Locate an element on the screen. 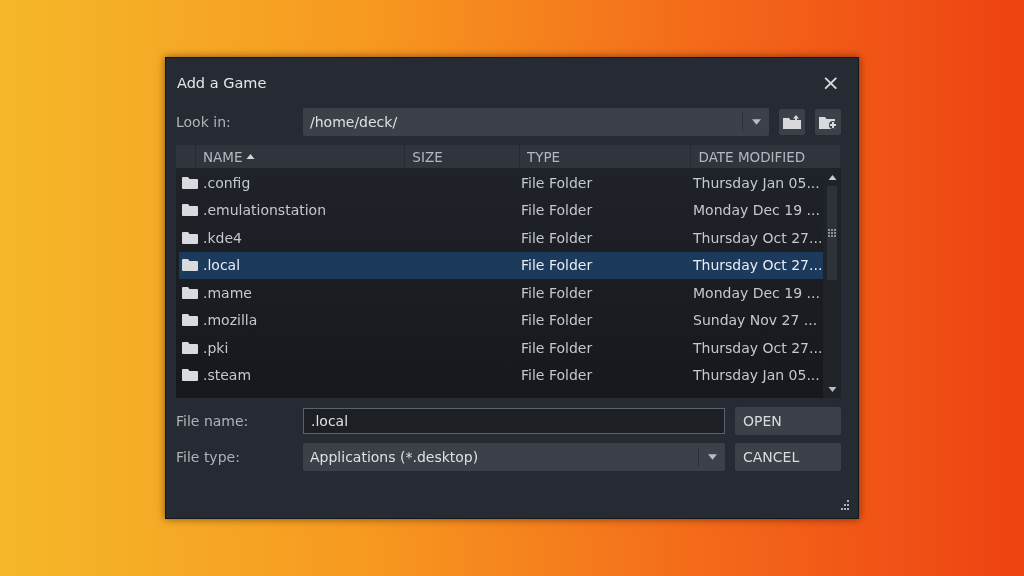 This screenshot has height=576, width=1024. cancel-button: CANCEL is located at coordinates (788, 457).